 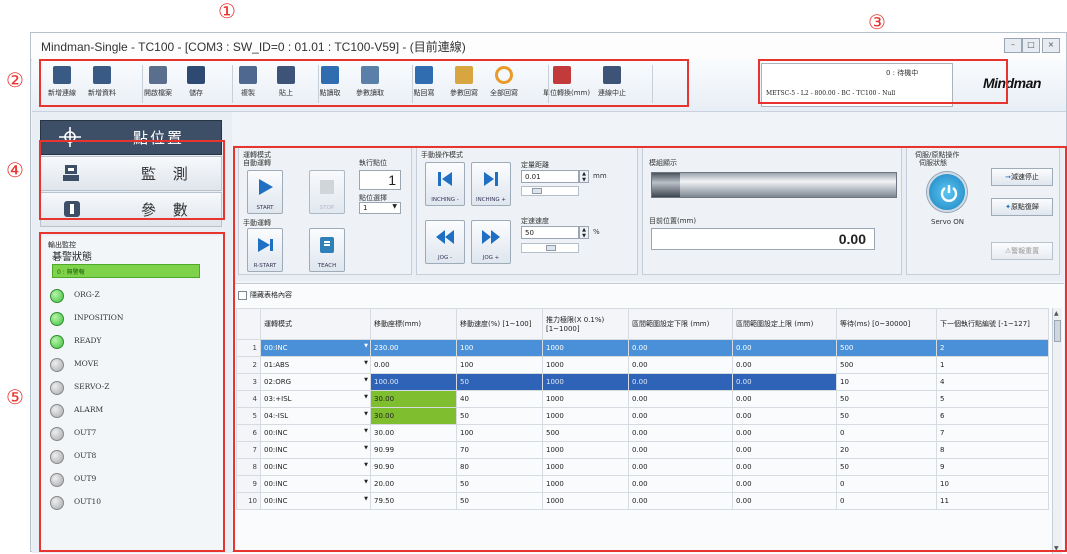 I want to click on marker-4: ④, so click(x=15, y=170).